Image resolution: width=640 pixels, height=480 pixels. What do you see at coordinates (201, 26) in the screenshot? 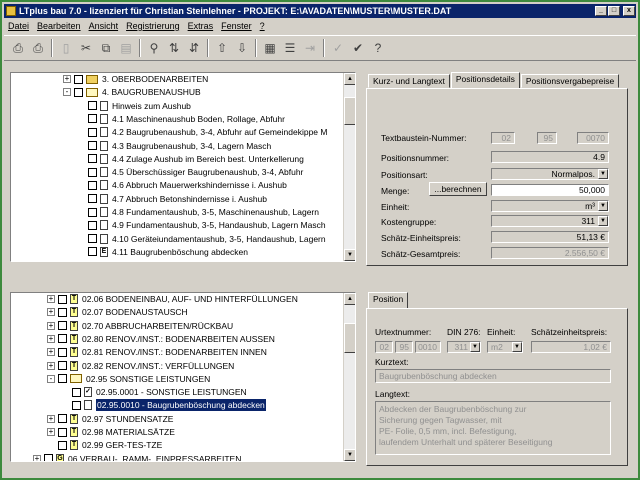
I see `menu-item-4: Extras` at bounding box center [201, 26].